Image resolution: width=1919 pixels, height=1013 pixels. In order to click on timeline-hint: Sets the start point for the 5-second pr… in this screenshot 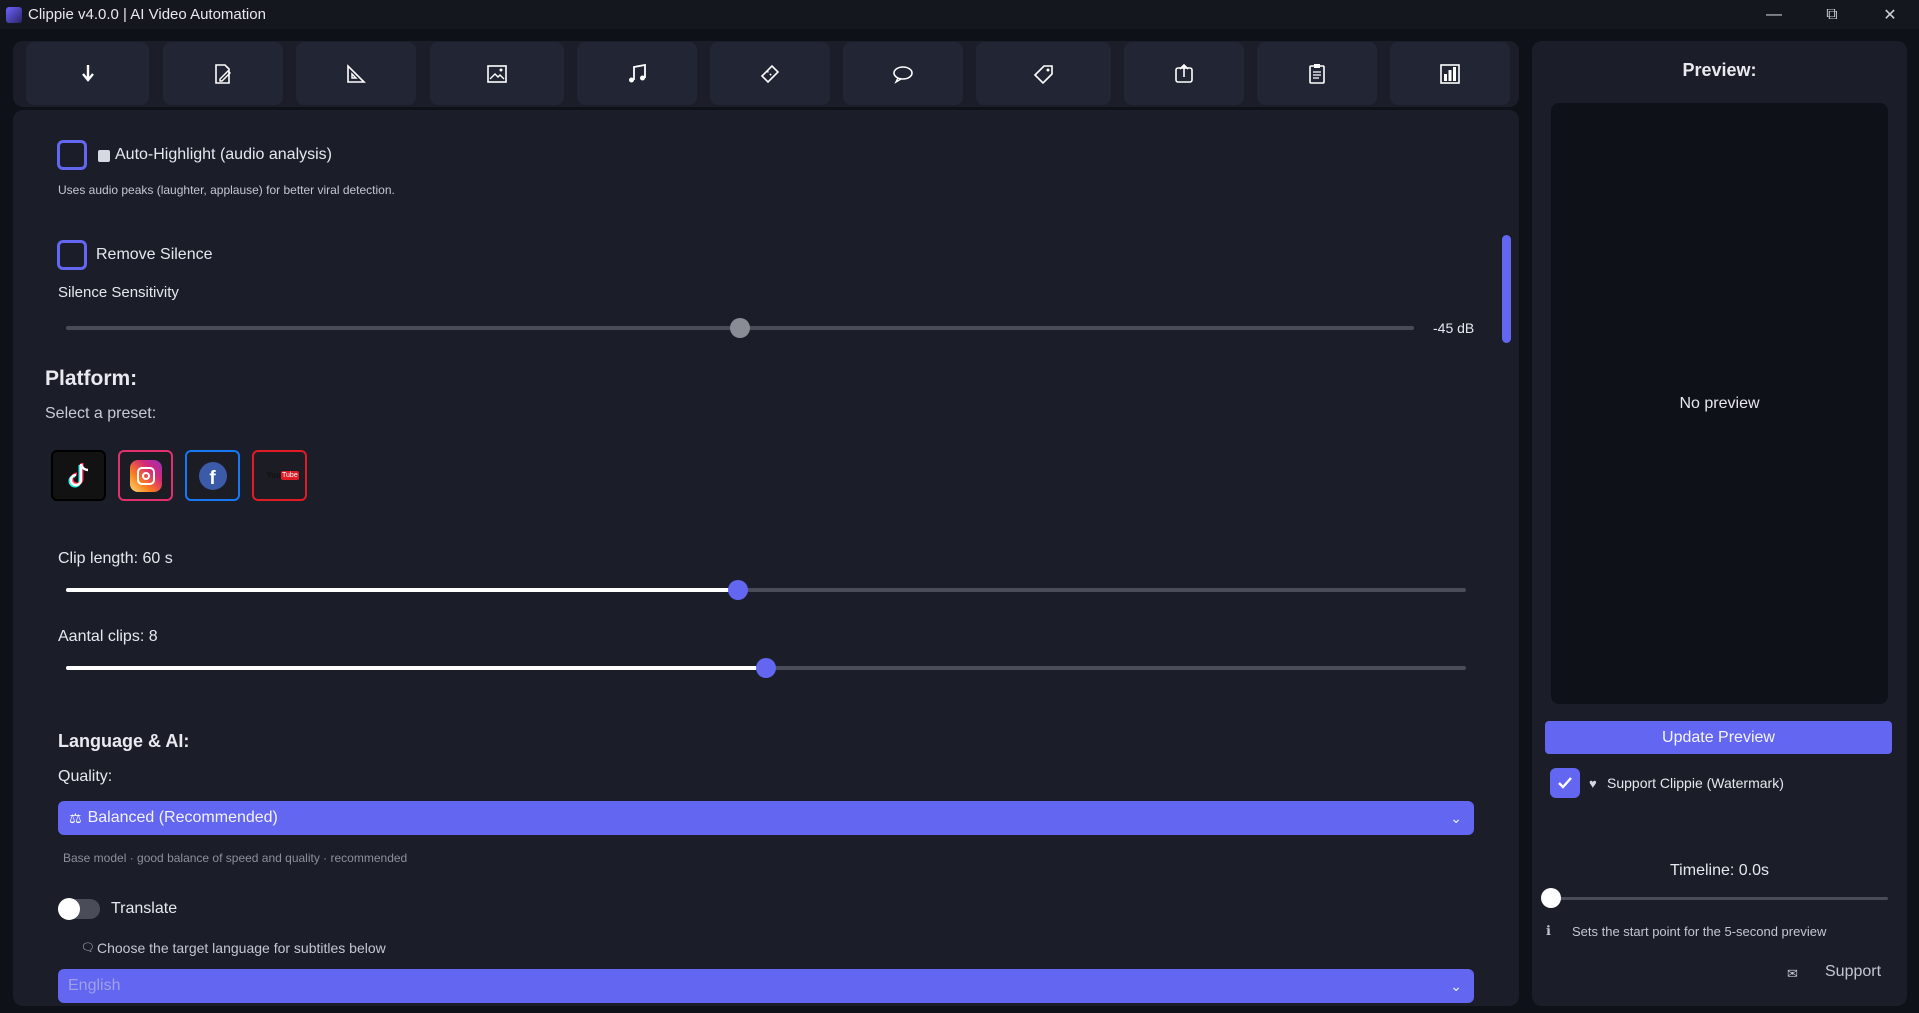, I will do `click(1699, 931)`.